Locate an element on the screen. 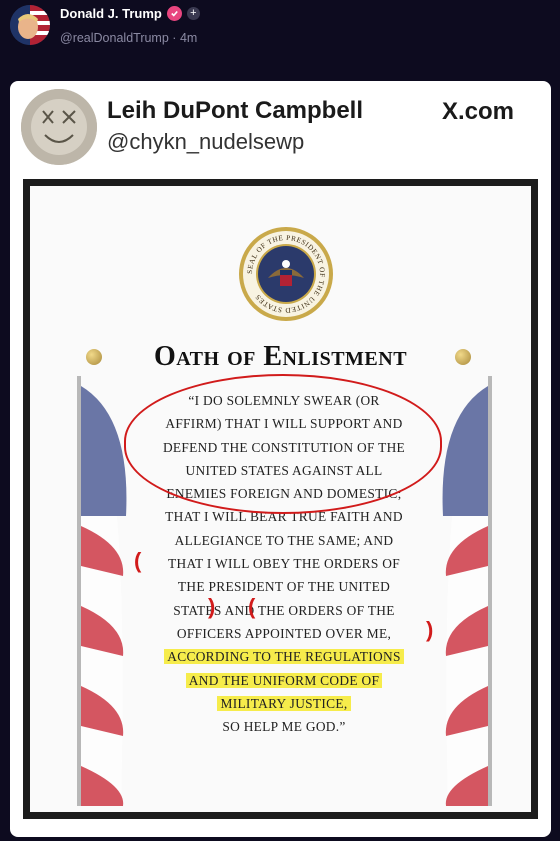  author-name: Donald J. Trump is located at coordinates (111, 13).